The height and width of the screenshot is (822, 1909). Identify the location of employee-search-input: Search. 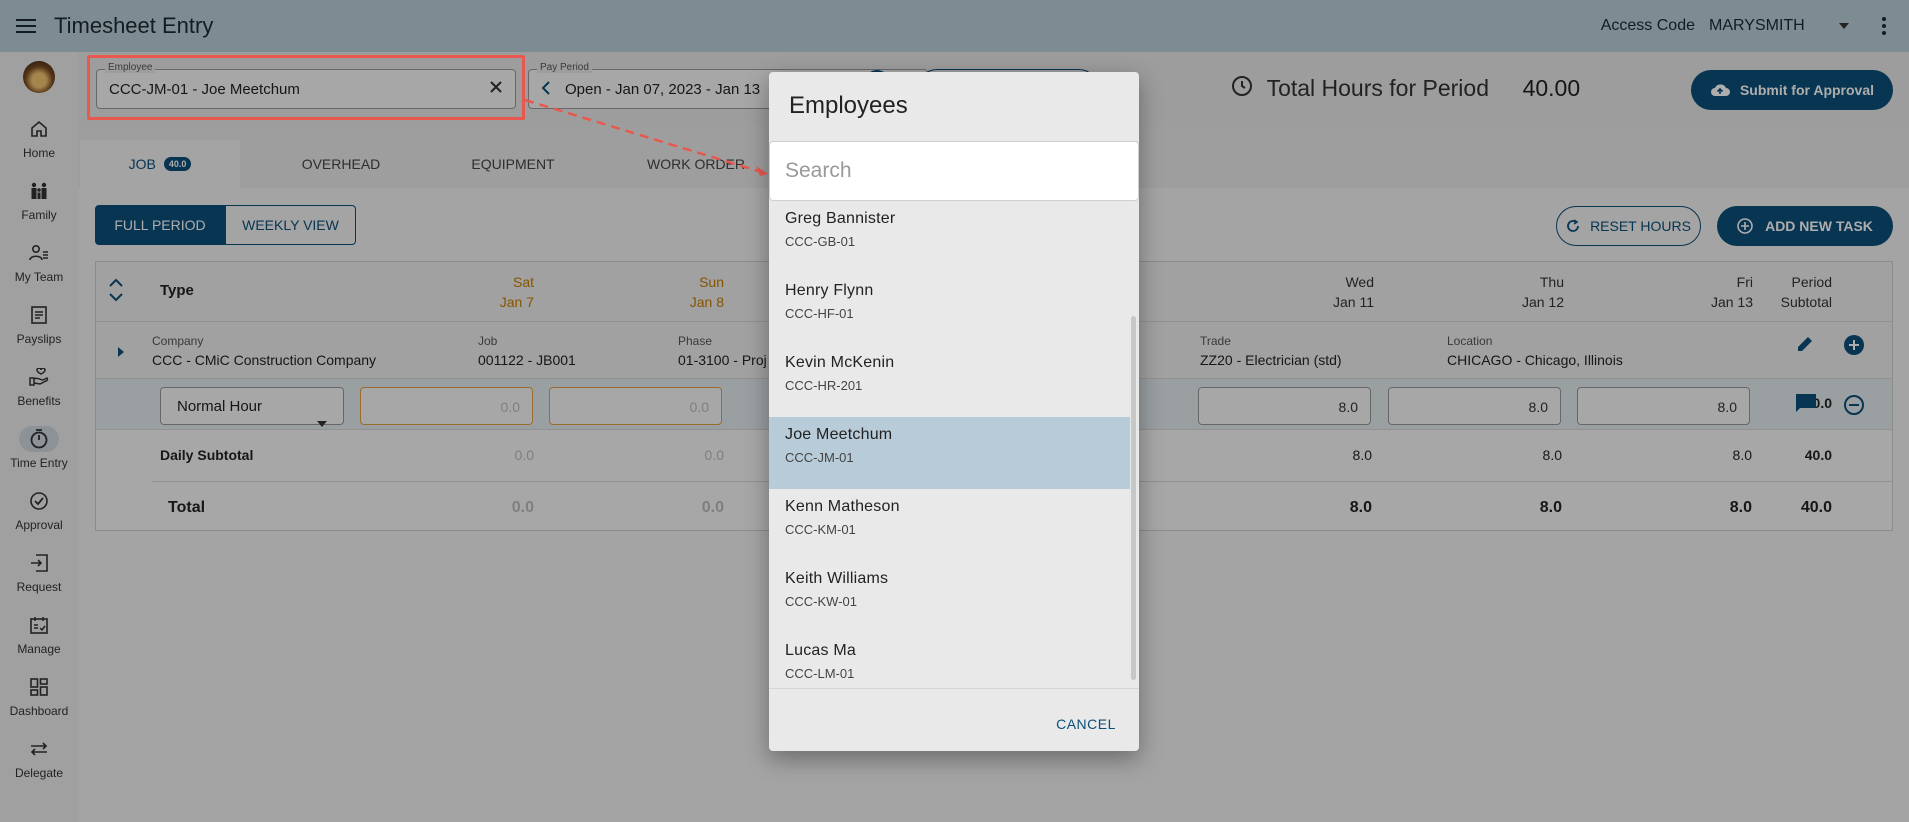
(954, 171).